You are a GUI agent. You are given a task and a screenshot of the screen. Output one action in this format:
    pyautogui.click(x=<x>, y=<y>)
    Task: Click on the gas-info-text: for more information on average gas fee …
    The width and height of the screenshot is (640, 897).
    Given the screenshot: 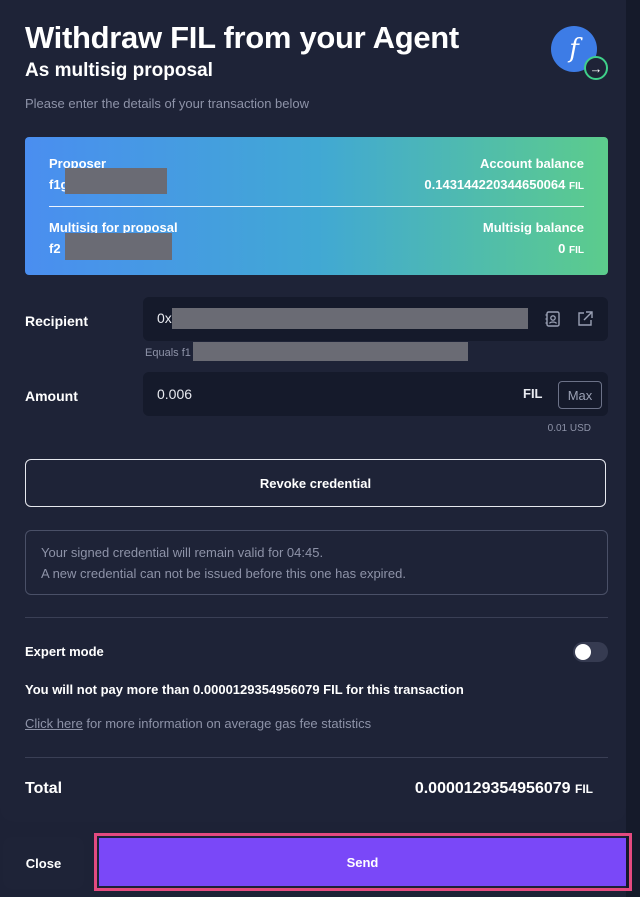 What is the action you would take?
    pyautogui.click(x=227, y=723)
    